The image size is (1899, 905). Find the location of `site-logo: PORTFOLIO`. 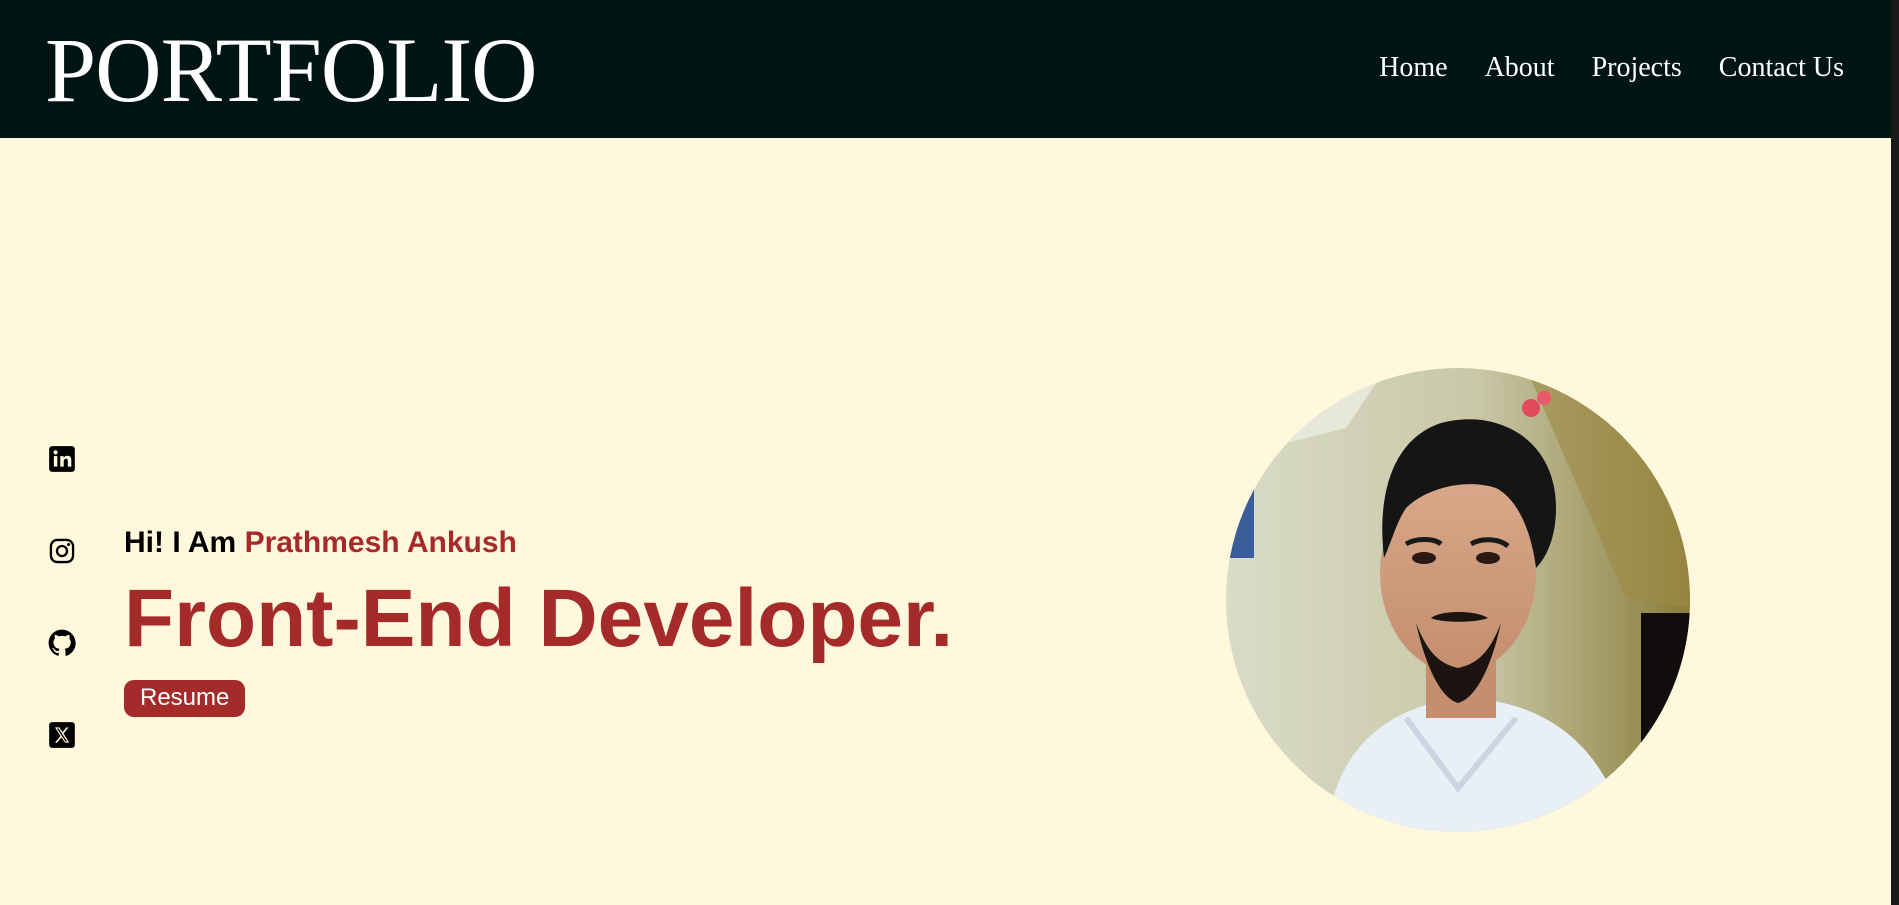

site-logo: PORTFOLIO is located at coordinates (291, 70).